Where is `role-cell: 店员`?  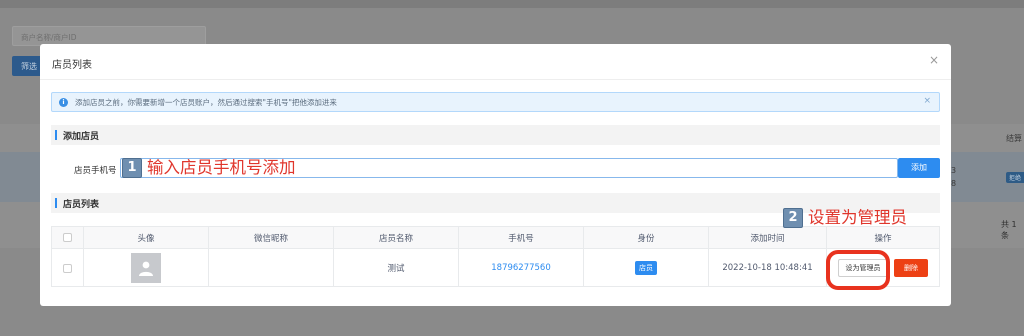
role-cell: 店员 is located at coordinates (646, 268).